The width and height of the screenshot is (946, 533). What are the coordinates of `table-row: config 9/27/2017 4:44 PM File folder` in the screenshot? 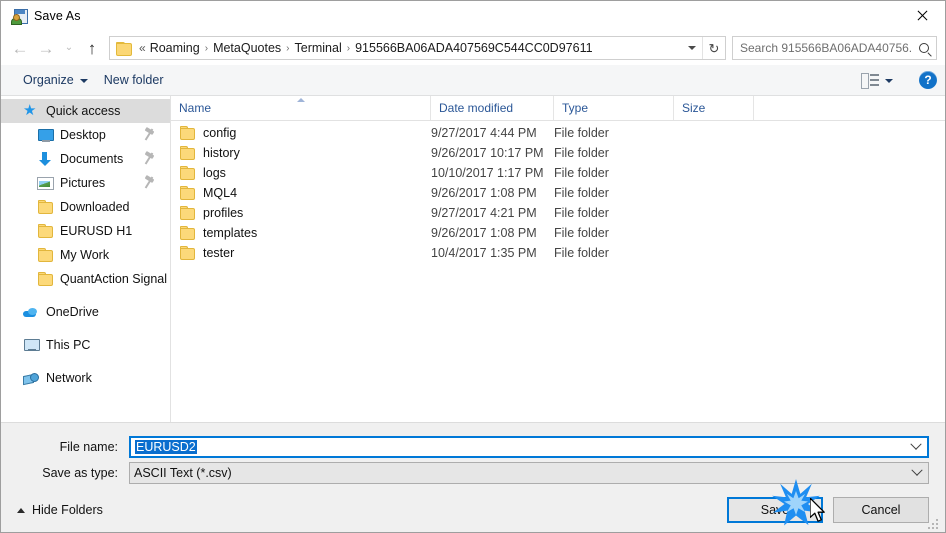 It's located at (558, 133).